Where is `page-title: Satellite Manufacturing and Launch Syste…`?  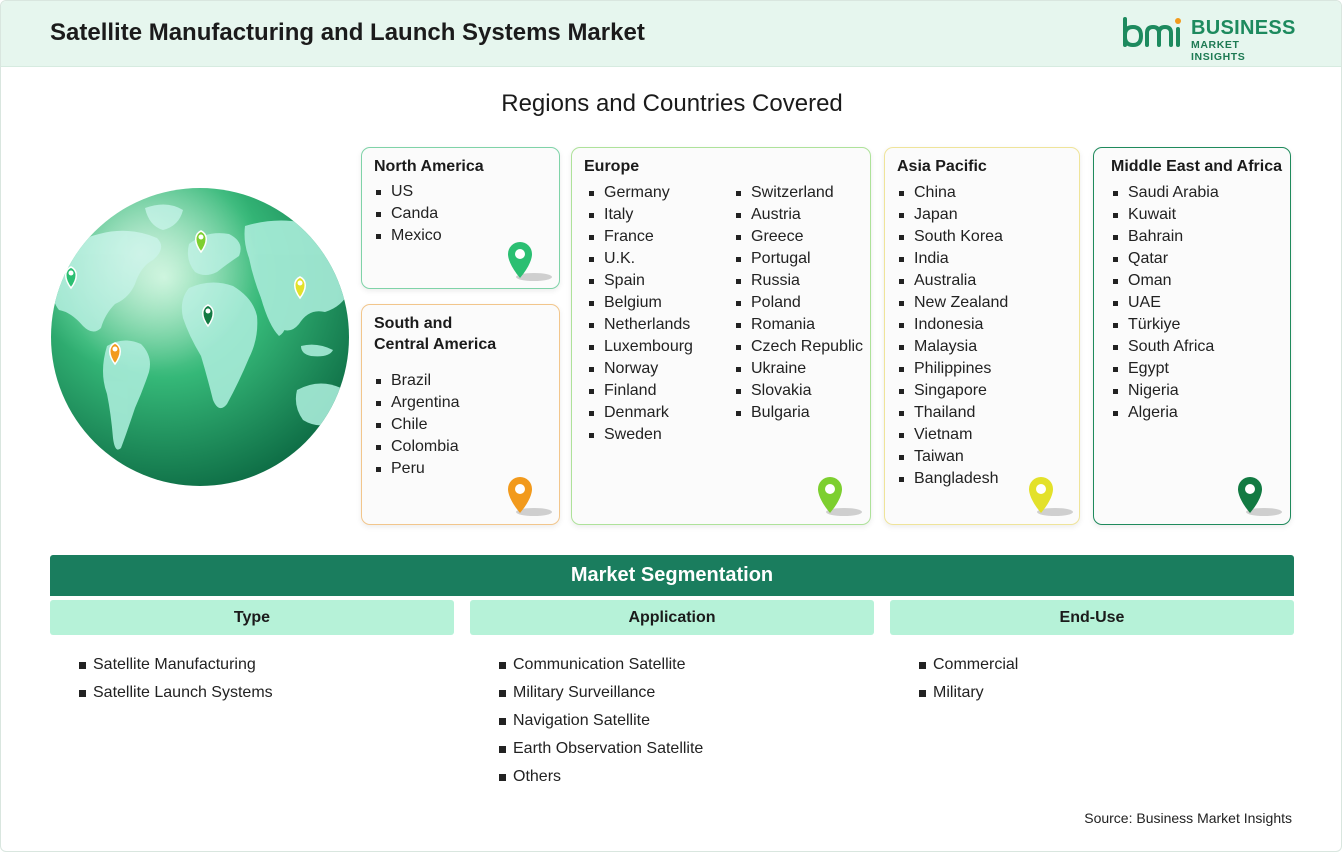
page-title: Satellite Manufacturing and Launch Syste… is located at coordinates (347, 32).